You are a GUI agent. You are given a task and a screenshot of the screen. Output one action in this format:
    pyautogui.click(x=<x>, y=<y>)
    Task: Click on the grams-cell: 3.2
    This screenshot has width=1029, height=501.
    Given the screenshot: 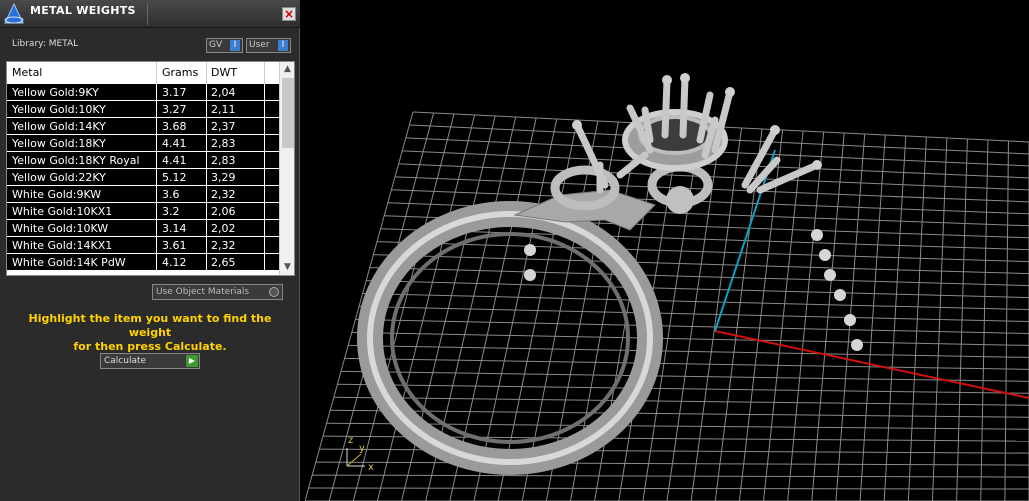 What is the action you would take?
    pyautogui.click(x=171, y=211)
    